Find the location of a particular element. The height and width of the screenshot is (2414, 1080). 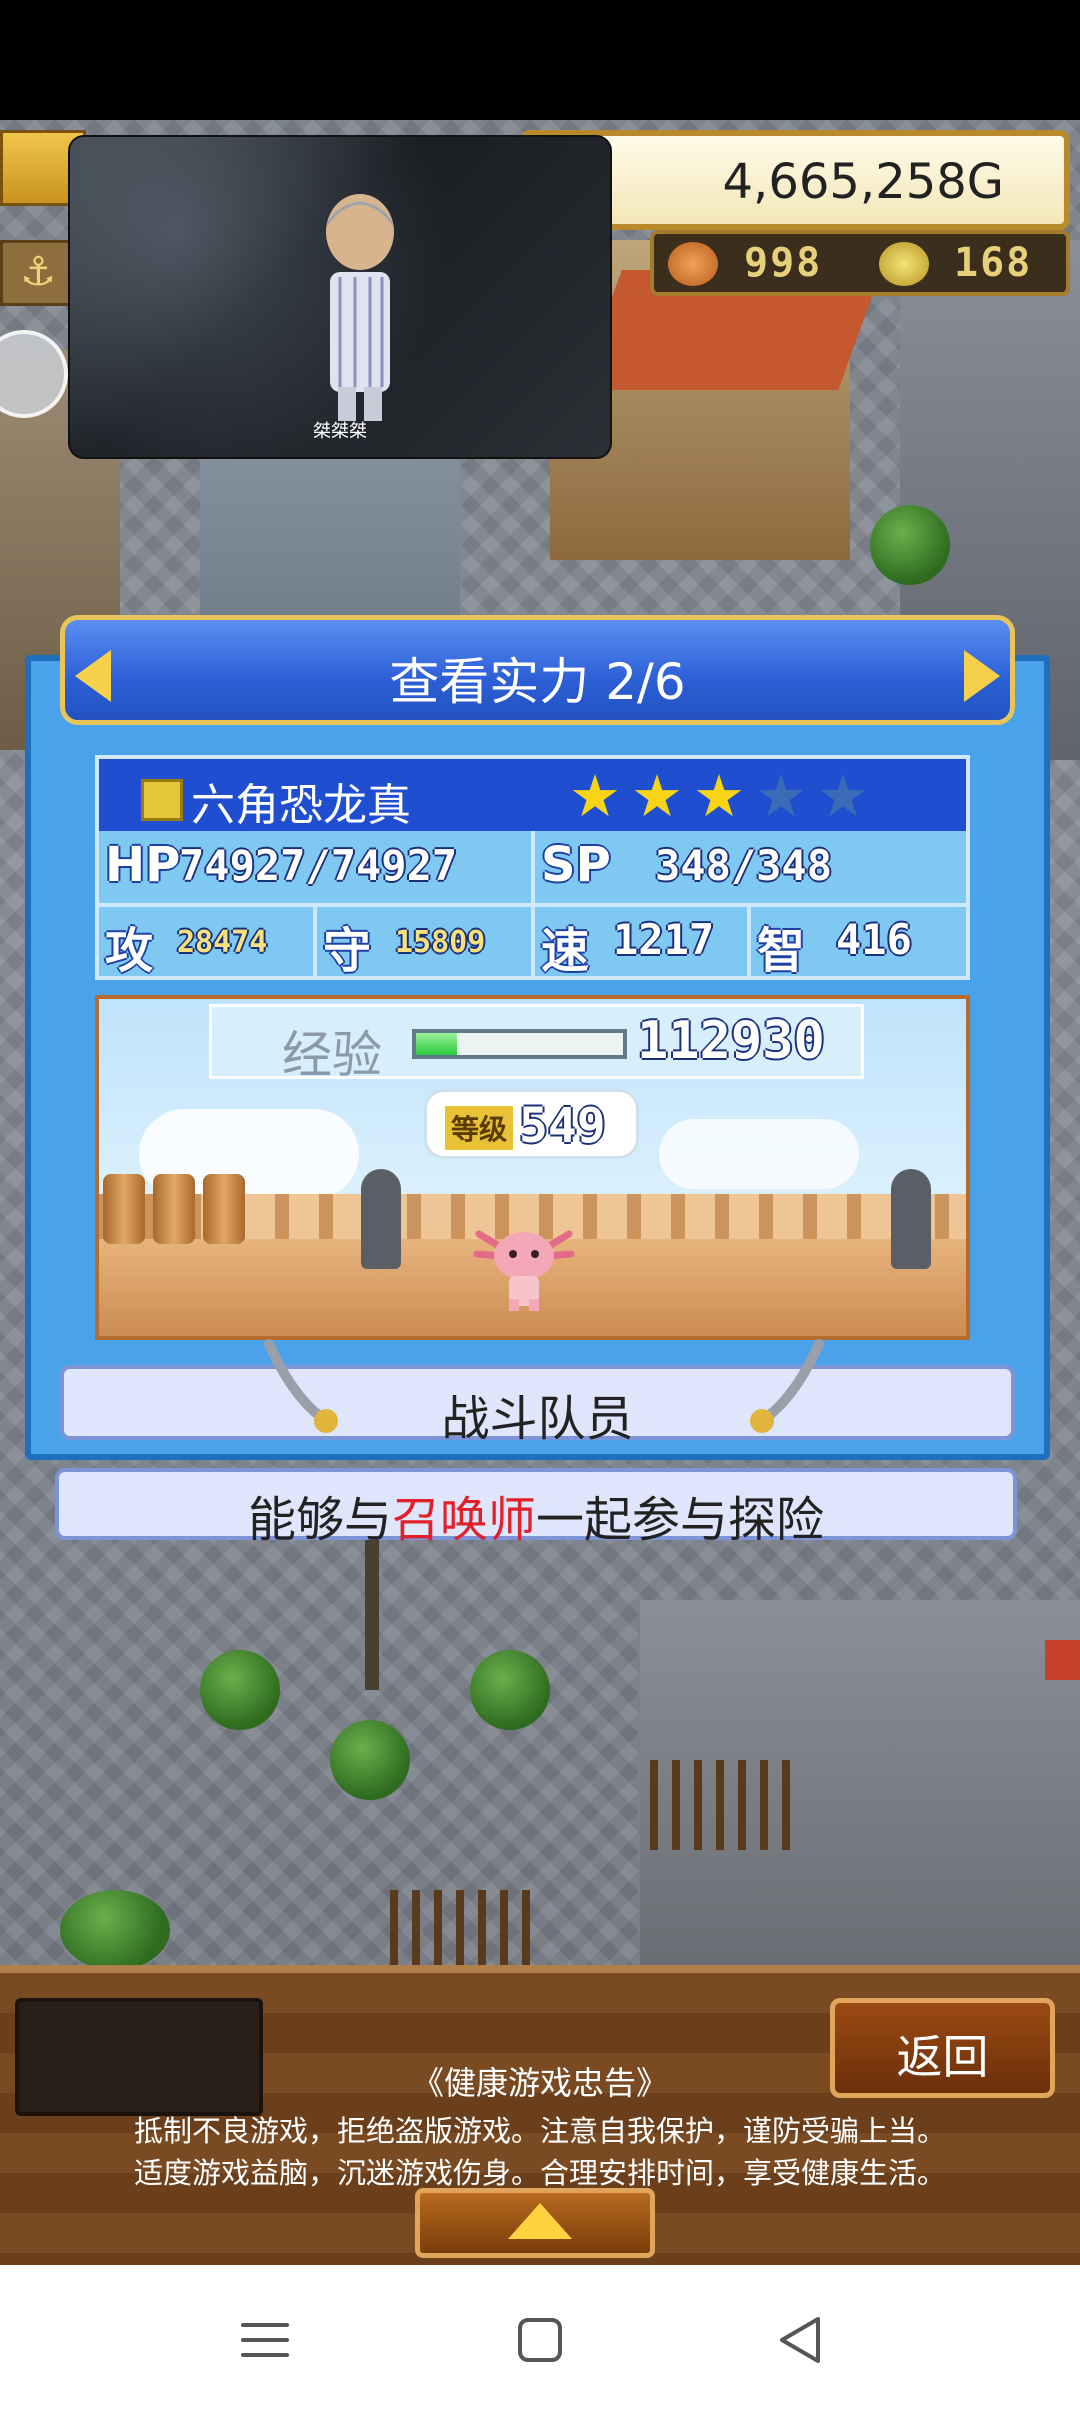

hp-cell: HP 74927/74927 is located at coordinates (317, 867).